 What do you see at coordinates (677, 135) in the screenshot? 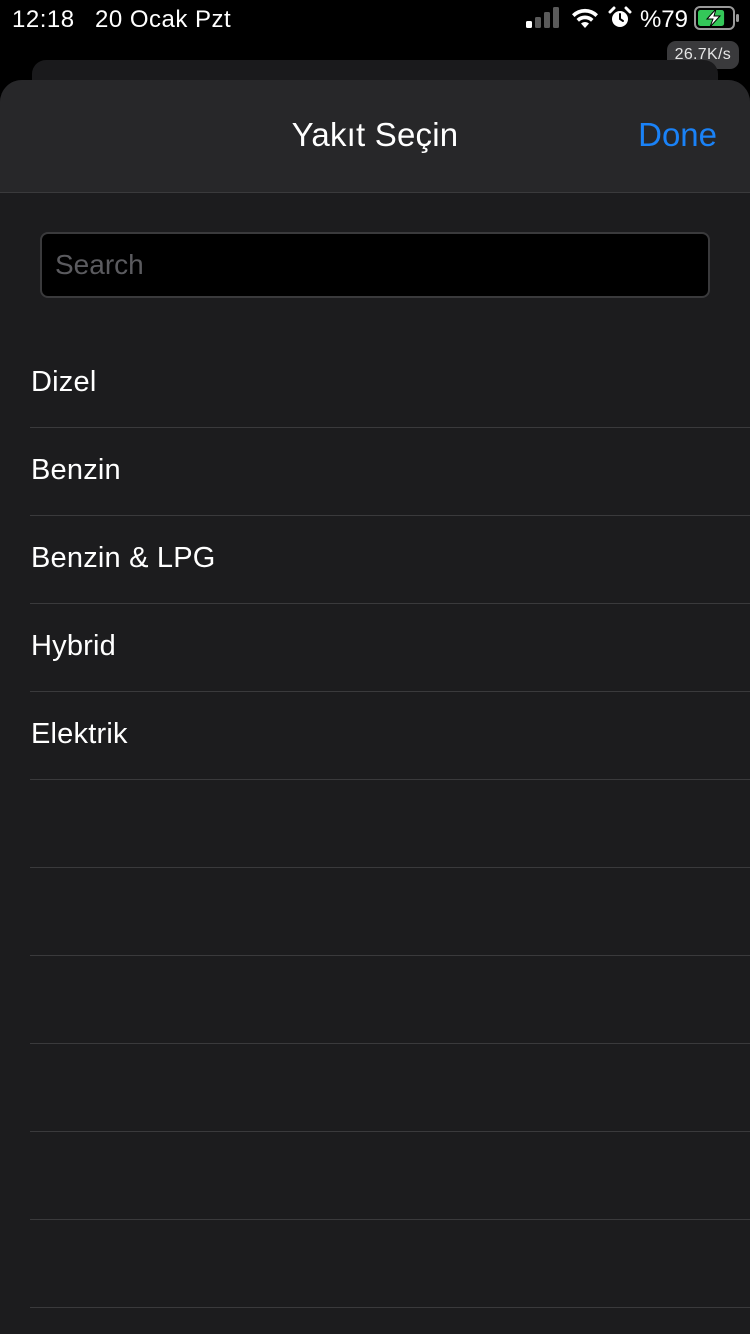
I see `done-button: Done` at bounding box center [677, 135].